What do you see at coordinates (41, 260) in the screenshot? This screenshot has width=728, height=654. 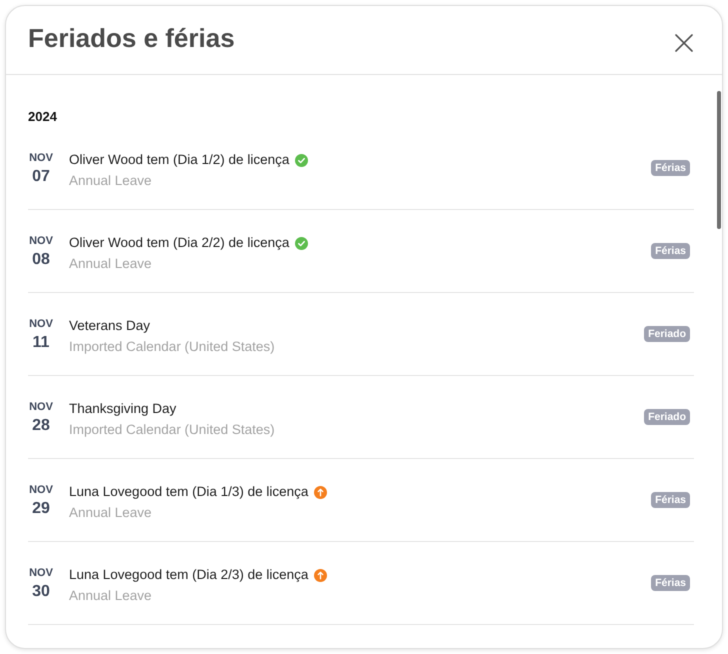 I see `event-day: 08` at bounding box center [41, 260].